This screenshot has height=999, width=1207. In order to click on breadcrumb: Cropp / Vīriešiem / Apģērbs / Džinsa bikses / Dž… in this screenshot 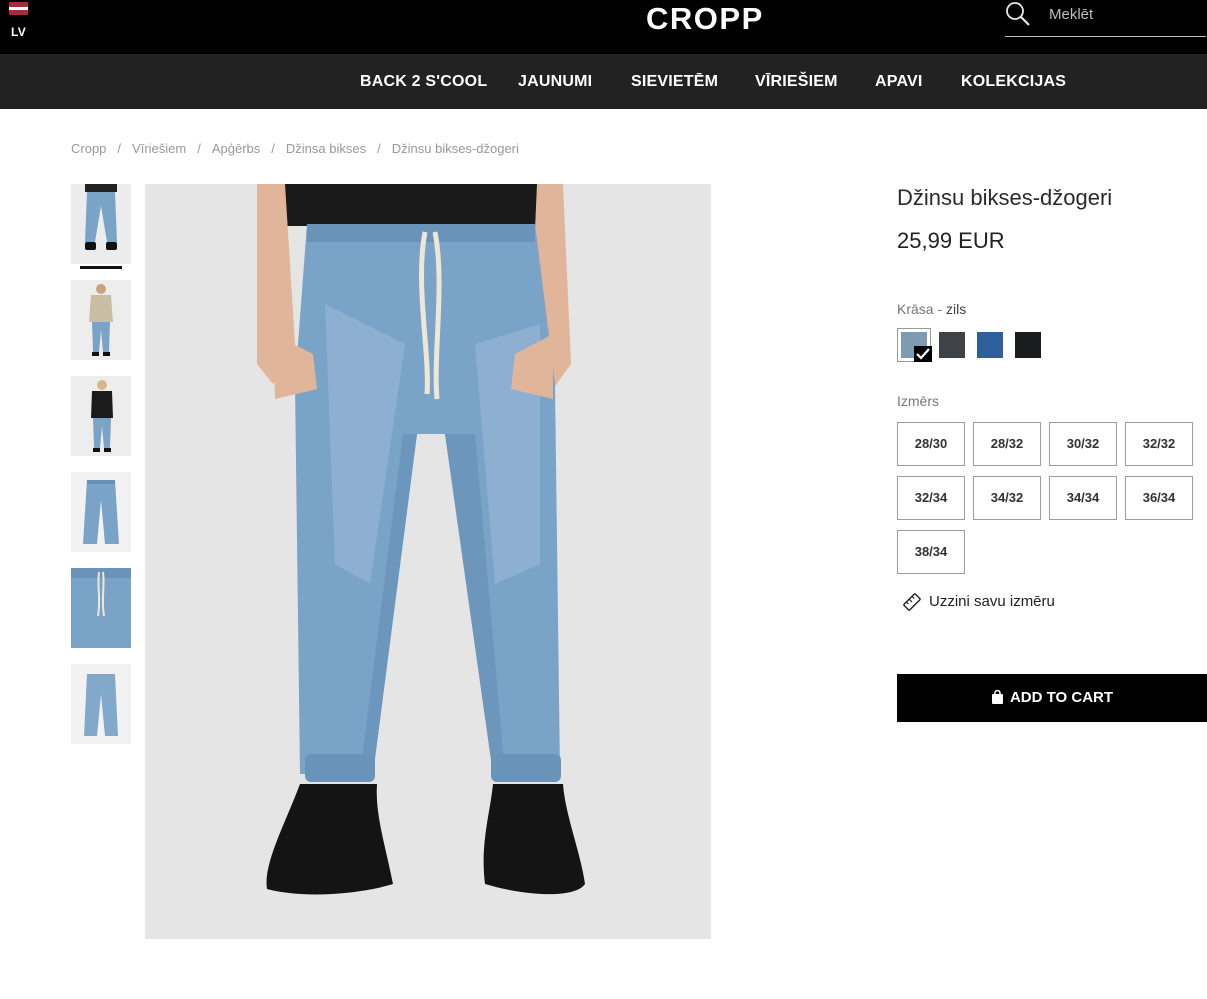, I will do `click(295, 148)`.